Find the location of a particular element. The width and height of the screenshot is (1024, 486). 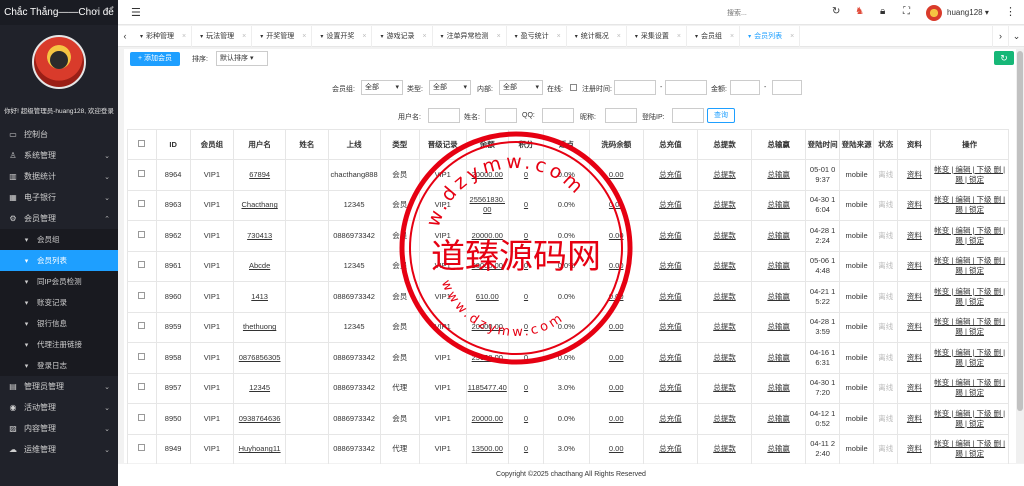

refresh-button: ↻ is located at coordinates (1004, 58).